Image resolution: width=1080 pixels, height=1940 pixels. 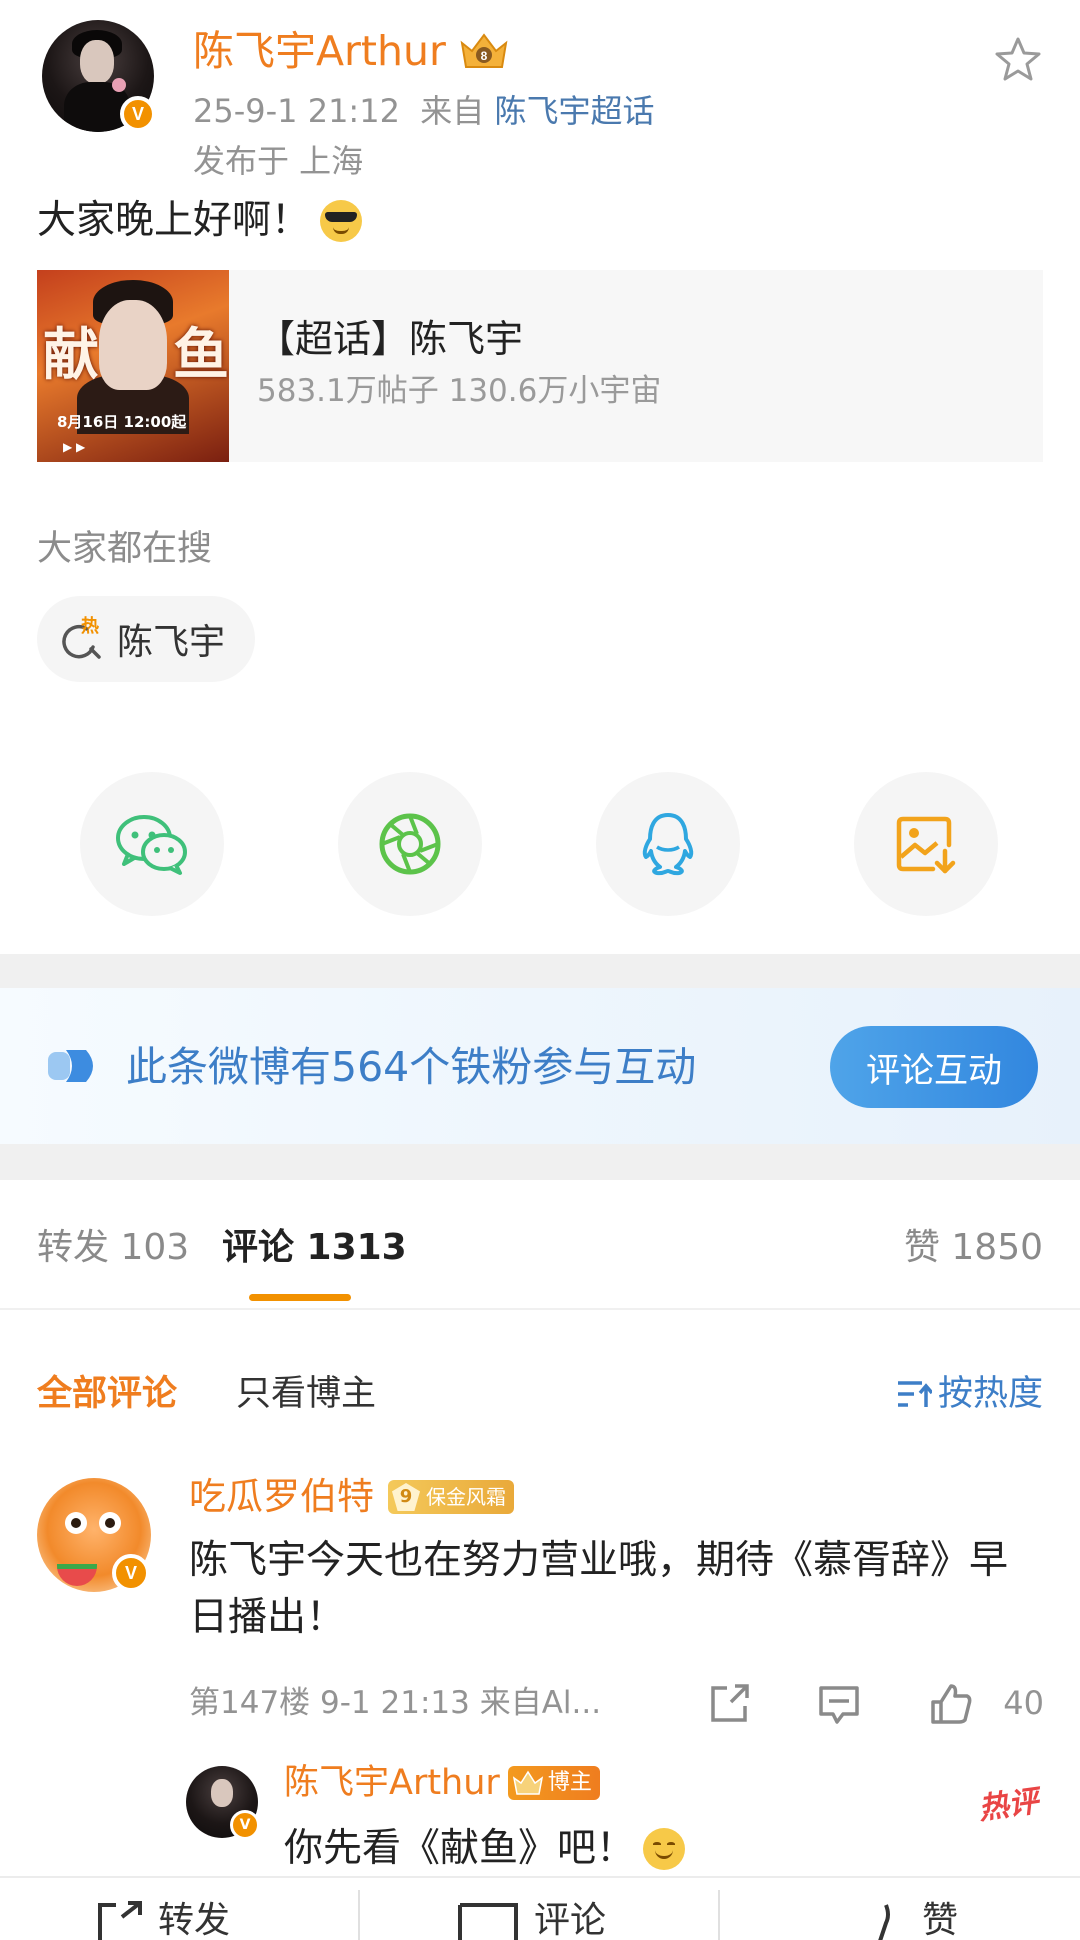 I want to click on poster-date: 8月16日 12:00起, so click(x=122, y=422).